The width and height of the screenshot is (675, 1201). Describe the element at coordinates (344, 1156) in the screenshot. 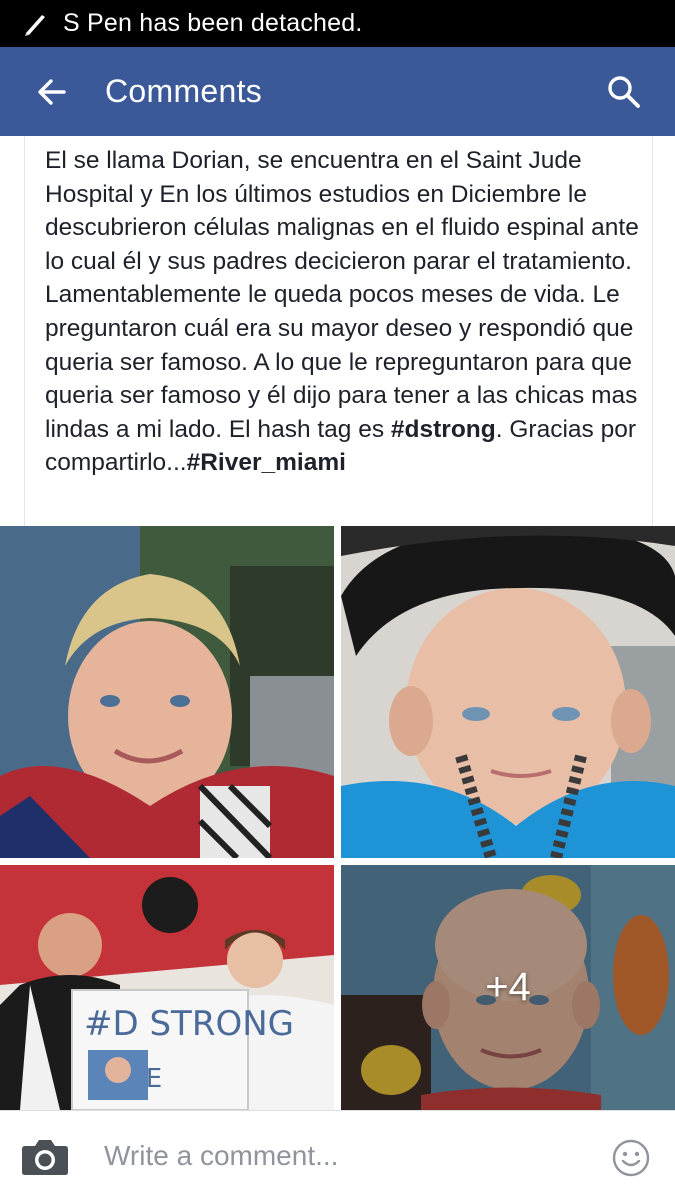

I see `comment-input` at that location.